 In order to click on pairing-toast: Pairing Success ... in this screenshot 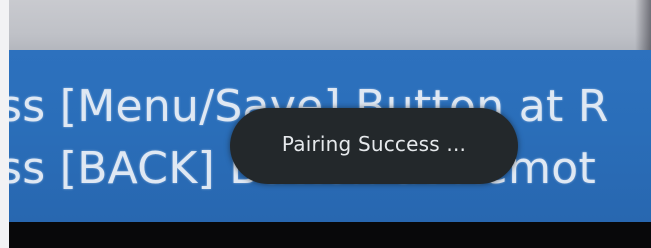, I will do `click(374, 146)`.